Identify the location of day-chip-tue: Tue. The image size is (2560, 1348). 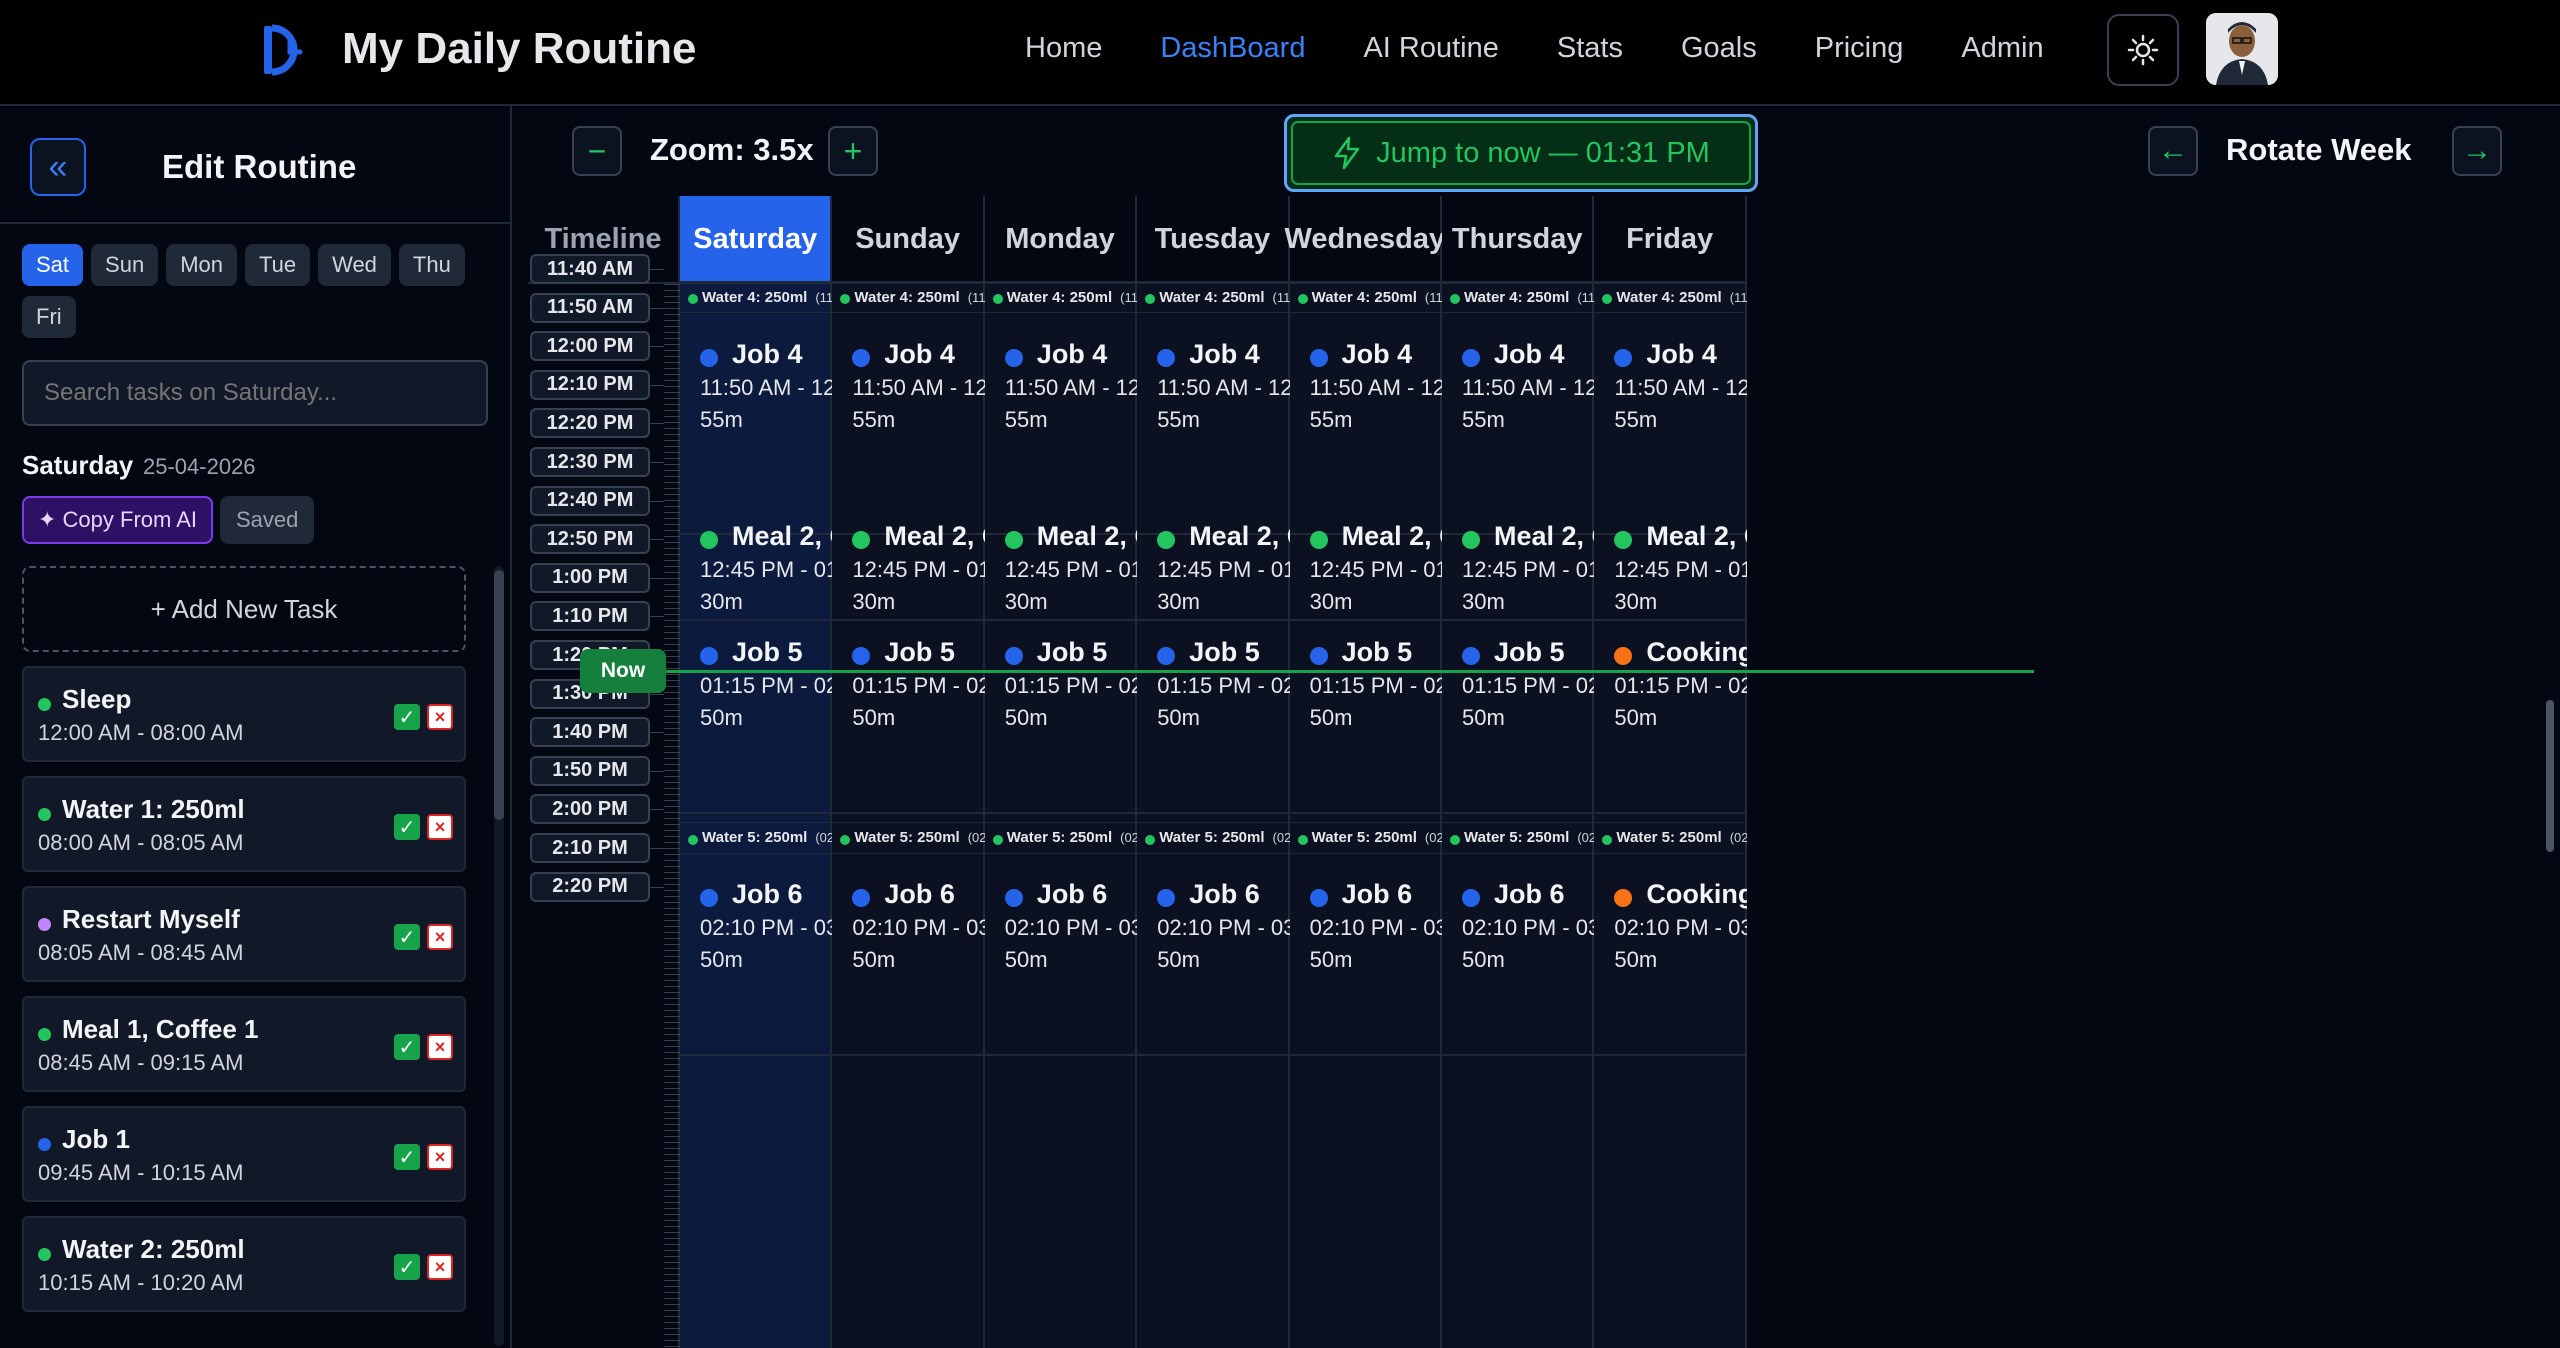
(277, 265).